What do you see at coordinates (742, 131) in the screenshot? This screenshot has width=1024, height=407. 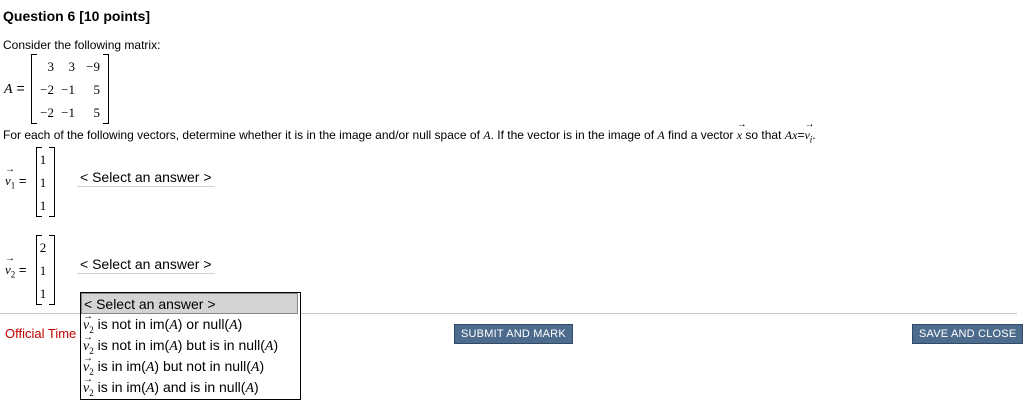 I see `instructions-vector-x: x` at bounding box center [742, 131].